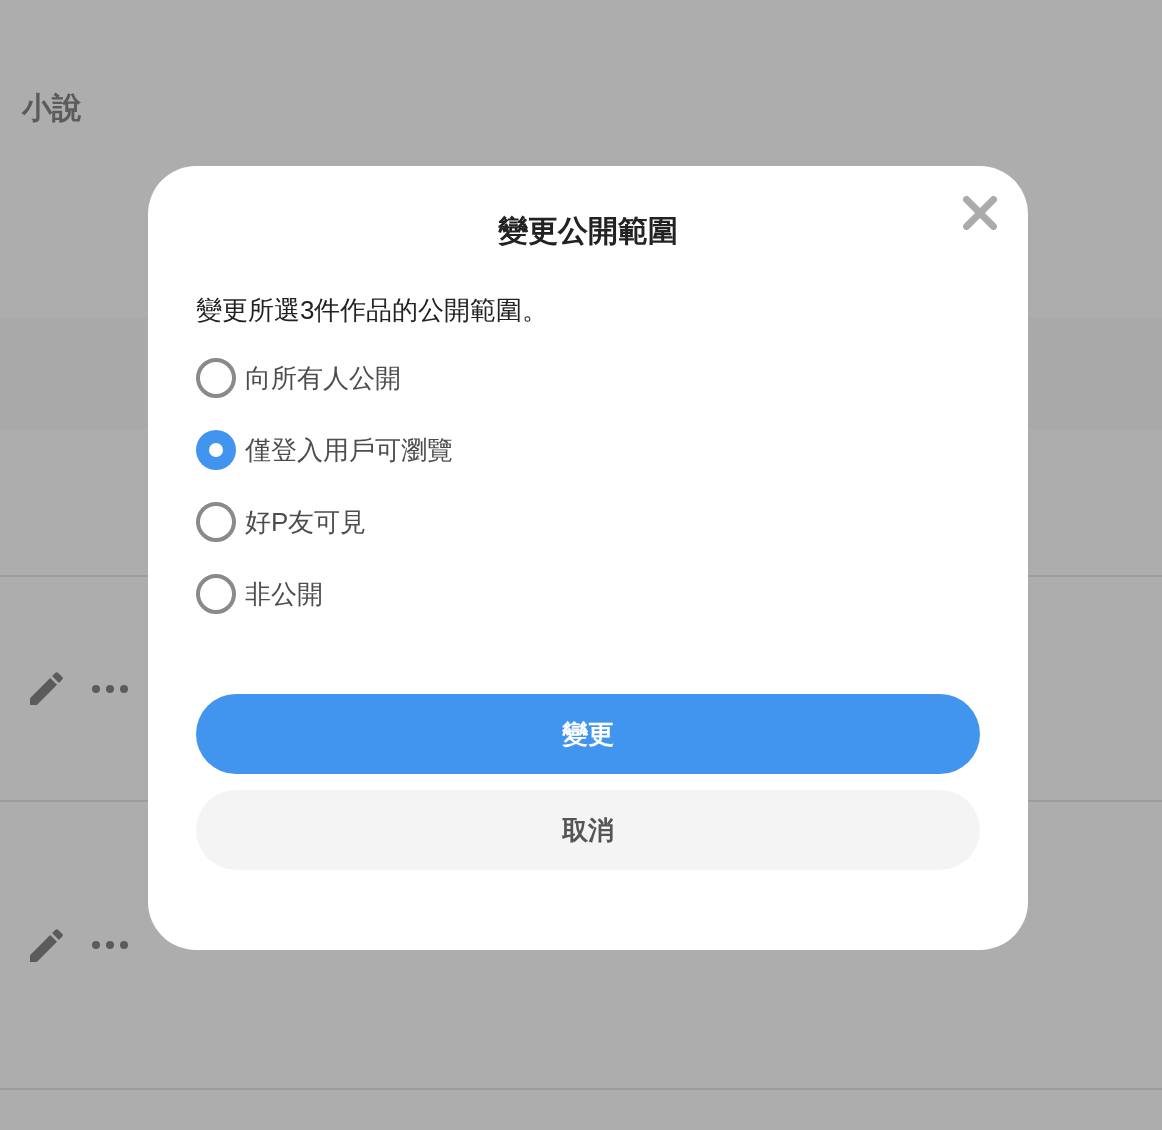 The width and height of the screenshot is (1162, 1130). Describe the element at coordinates (588, 830) in the screenshot. I see `cancel-button: 取消` at that location.